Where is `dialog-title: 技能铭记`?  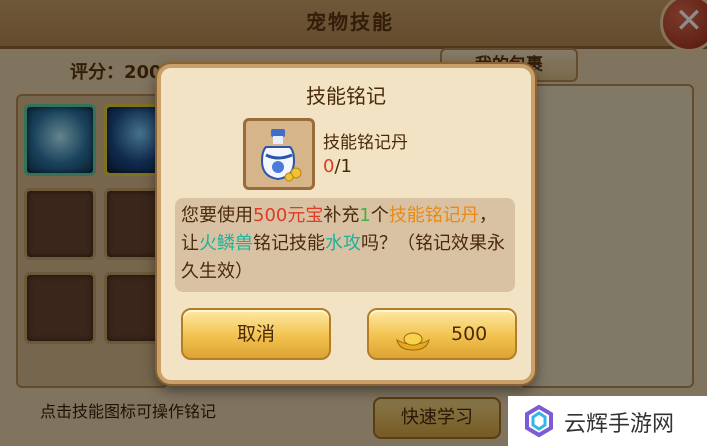
dialog-title: 技能铭记 is located at coordinates (346, 96).